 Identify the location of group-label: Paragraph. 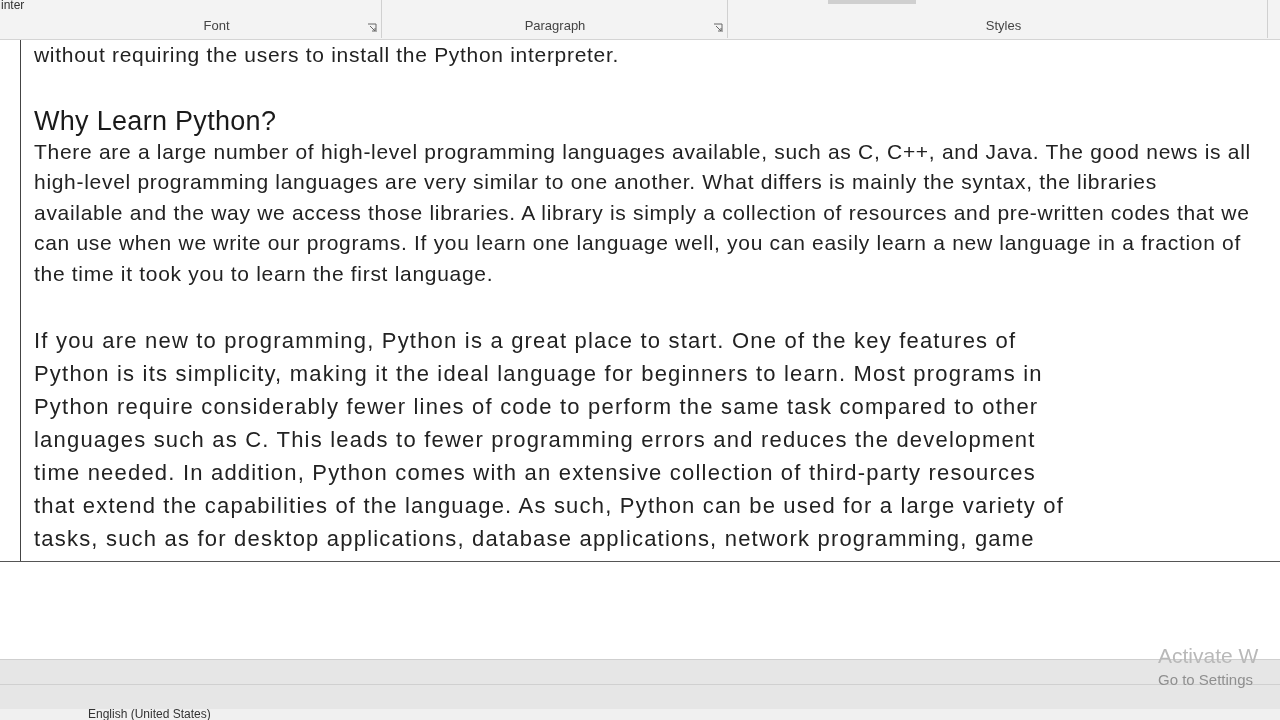
(555, 25).